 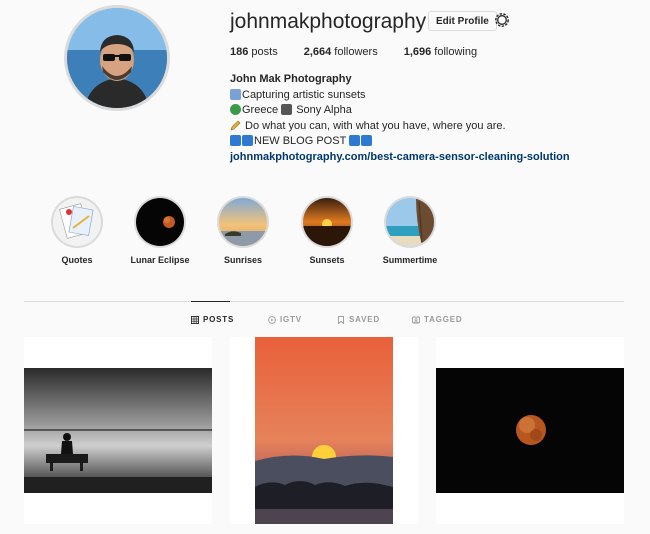 What do you see at coordinates (440, 52) in the screenshot?
I see `stat-following: 1,696 following` at bounding box center [440, 52].